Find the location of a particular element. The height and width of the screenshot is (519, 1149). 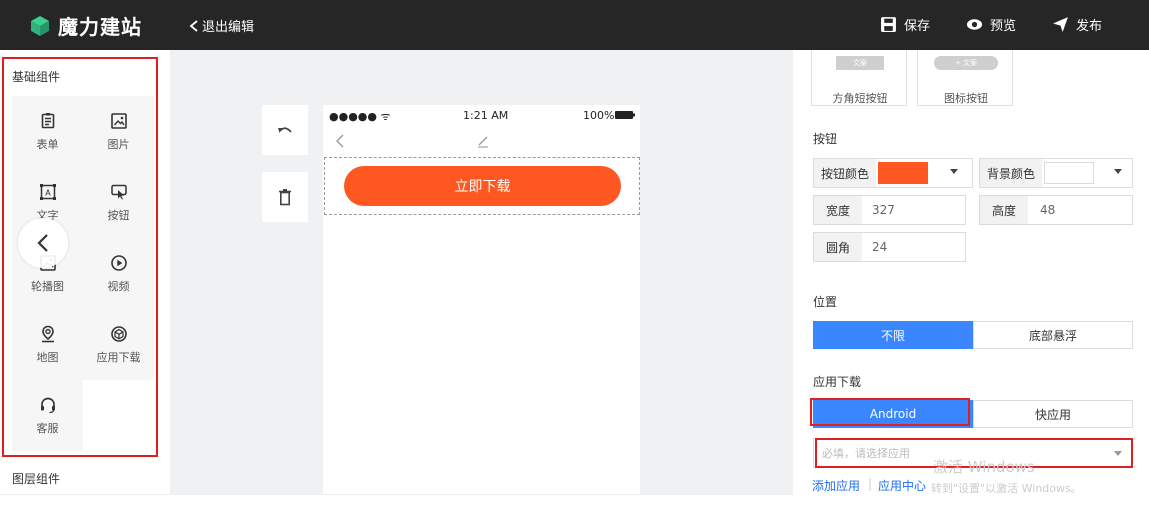

add-app-link: 添加应用 is located at coordinates (836, 485).